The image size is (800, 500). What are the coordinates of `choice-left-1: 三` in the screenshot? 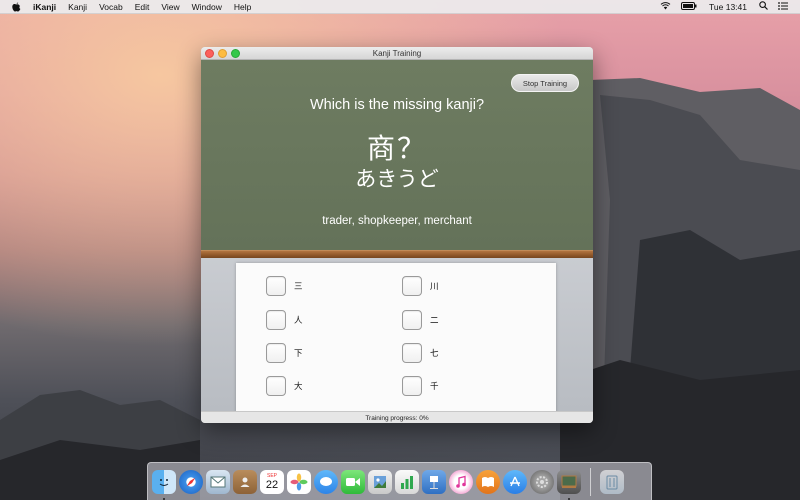 It's located at (284, 286).